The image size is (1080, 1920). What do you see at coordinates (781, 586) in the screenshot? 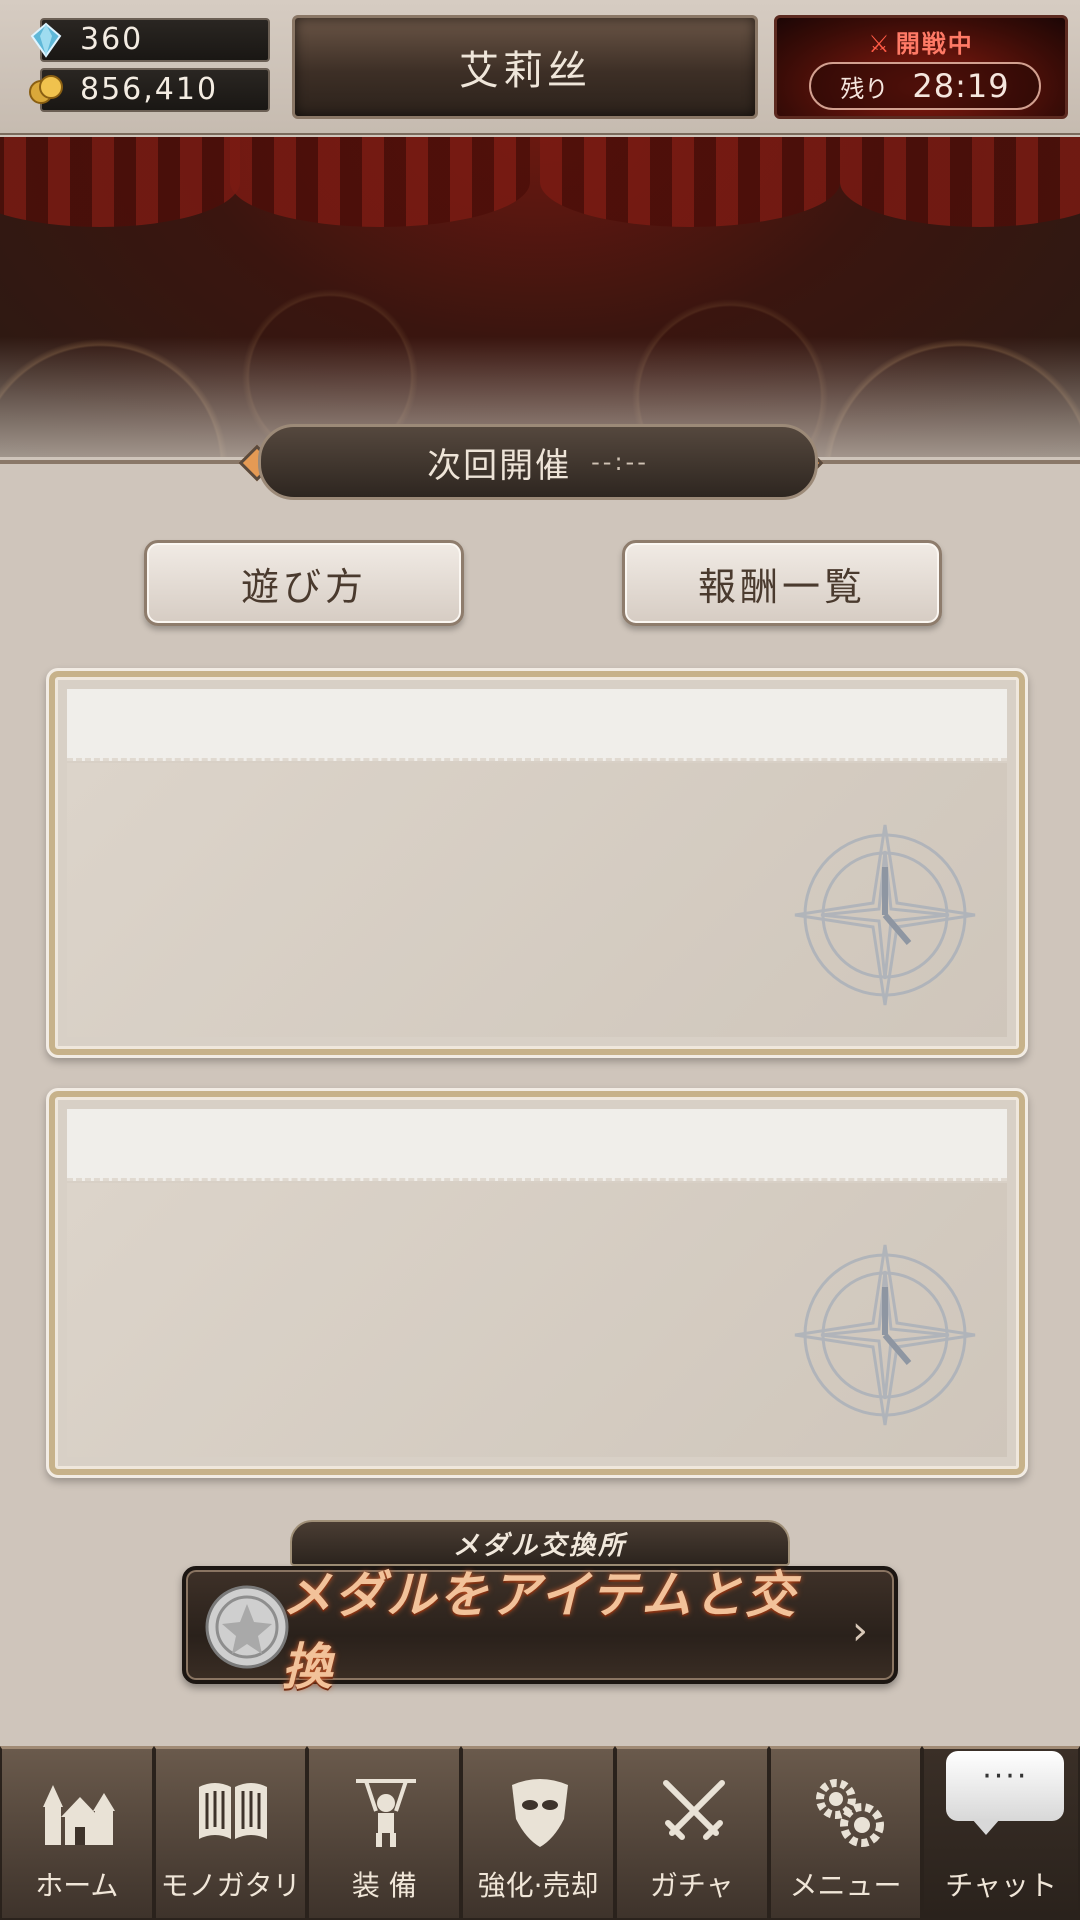
I see `rewards-list-label: 報酬一覧` at bounding box center [781, 586].